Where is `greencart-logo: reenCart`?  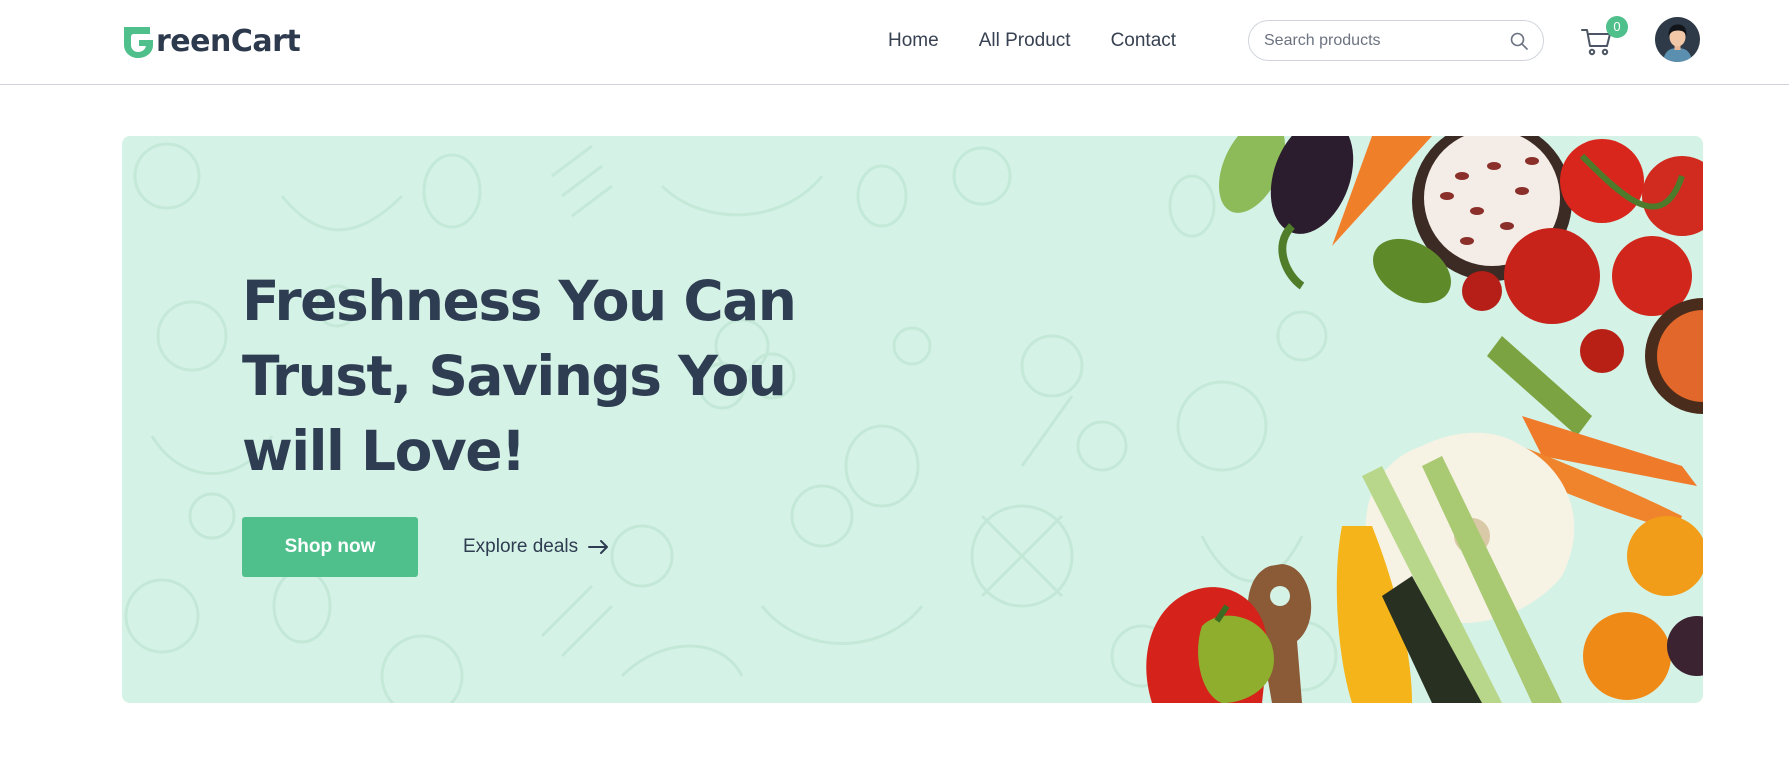 greencart-logo: reenCart is located at coordinates (211, 42).